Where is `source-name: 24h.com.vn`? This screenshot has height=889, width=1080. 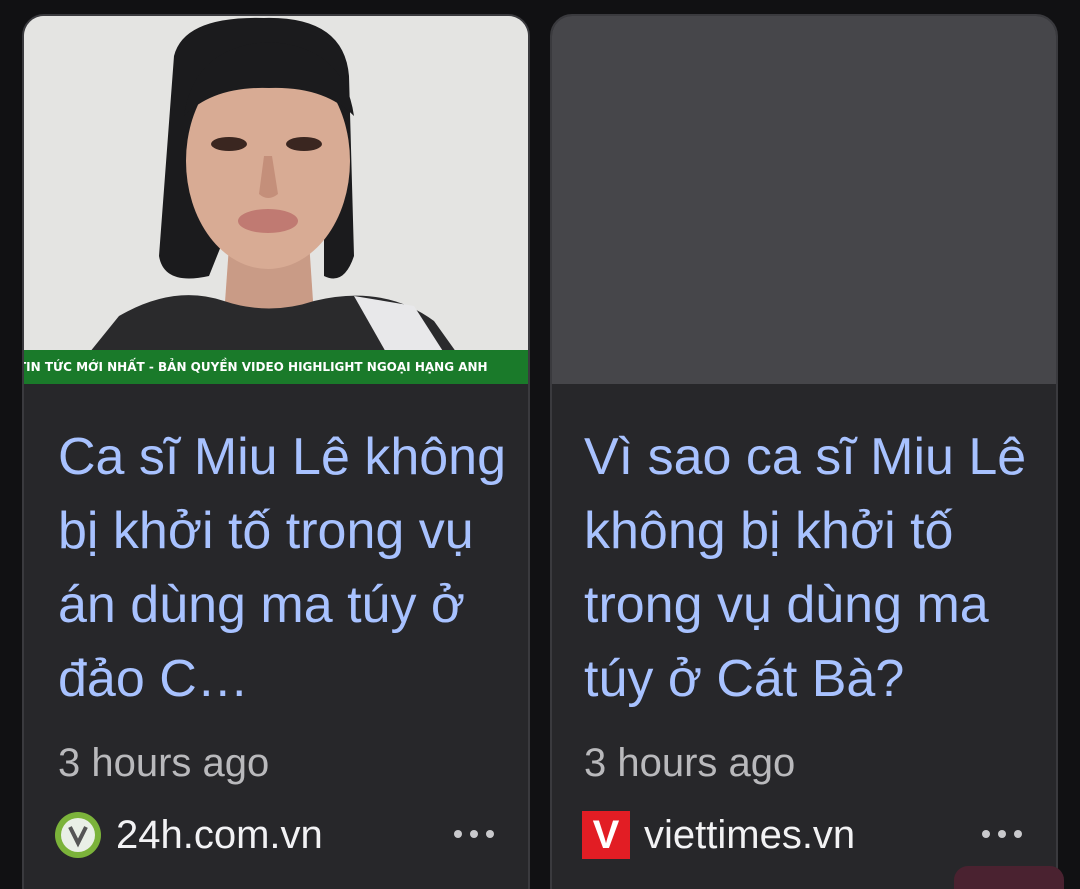 source-name: 24h.com.vn is located at coordinates (219, 835).